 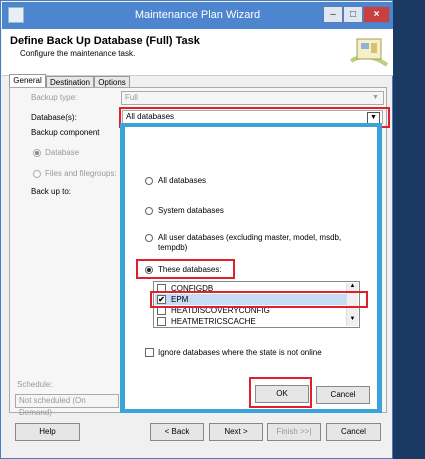 I want to click on wizard-banner-icon, so click(x=369, y=52).